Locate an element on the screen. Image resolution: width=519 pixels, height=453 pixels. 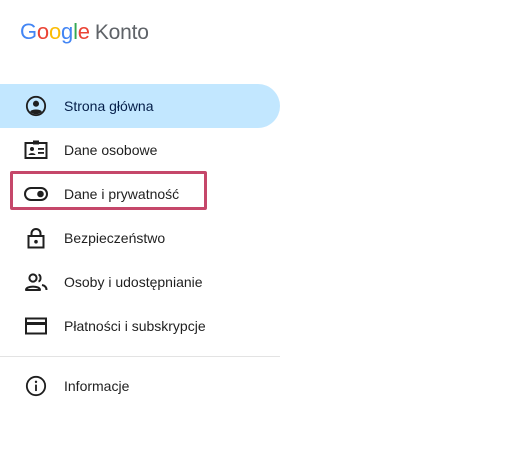
nav-item-label: Informacje is located at coordinates (97, 386).